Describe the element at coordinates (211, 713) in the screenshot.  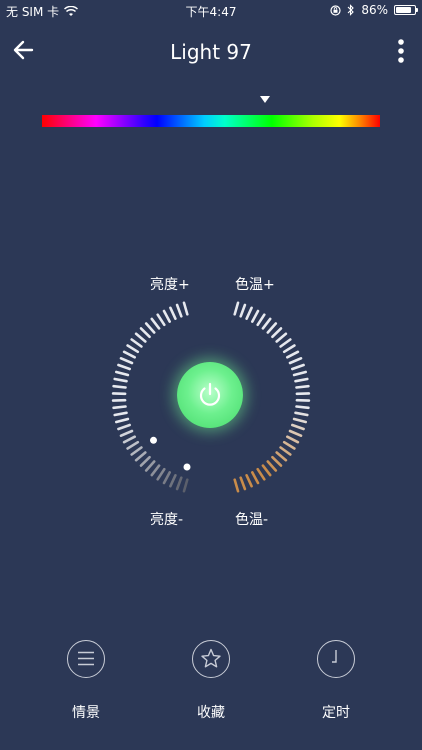
I see `favorites-label: 收藏` at that location.